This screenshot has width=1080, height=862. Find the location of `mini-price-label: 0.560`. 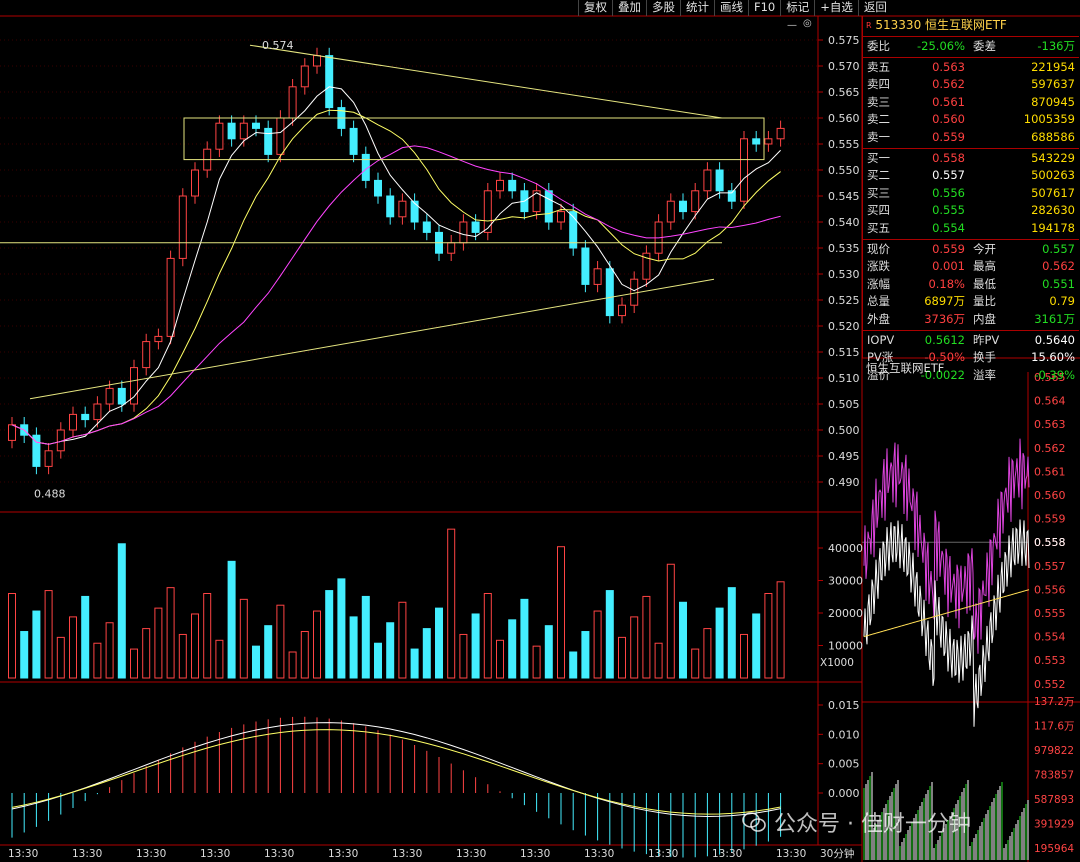

mini-price-label: 0.560 is located at coordinates (1050, 495).